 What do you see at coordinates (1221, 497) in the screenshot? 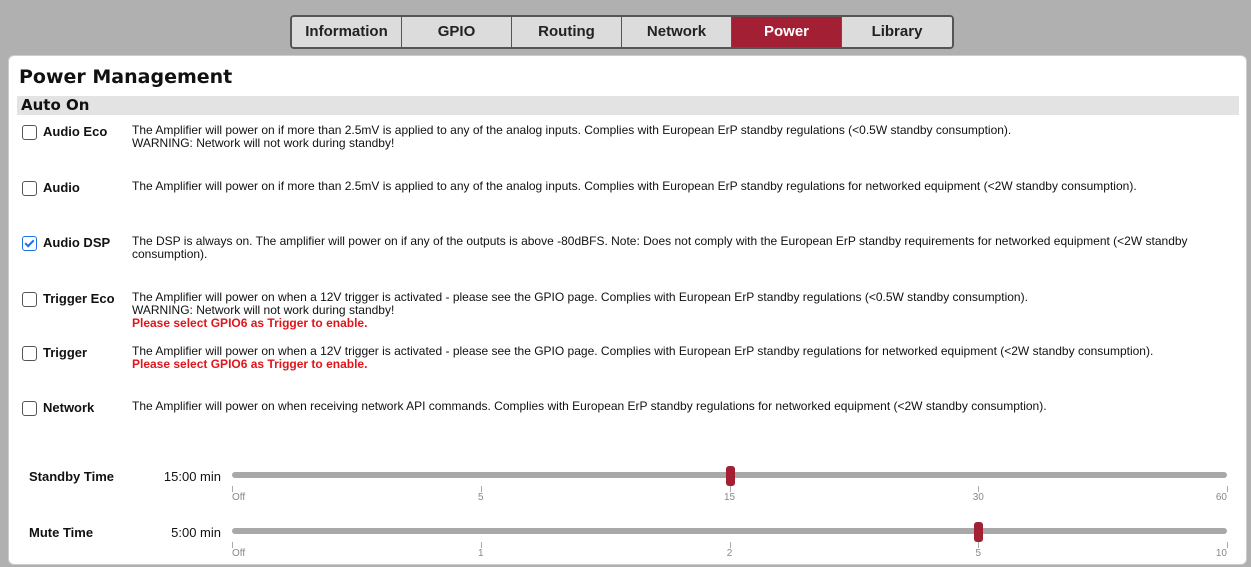
I see `slider-tick-label: 60` at bounding box center [1221, 497].